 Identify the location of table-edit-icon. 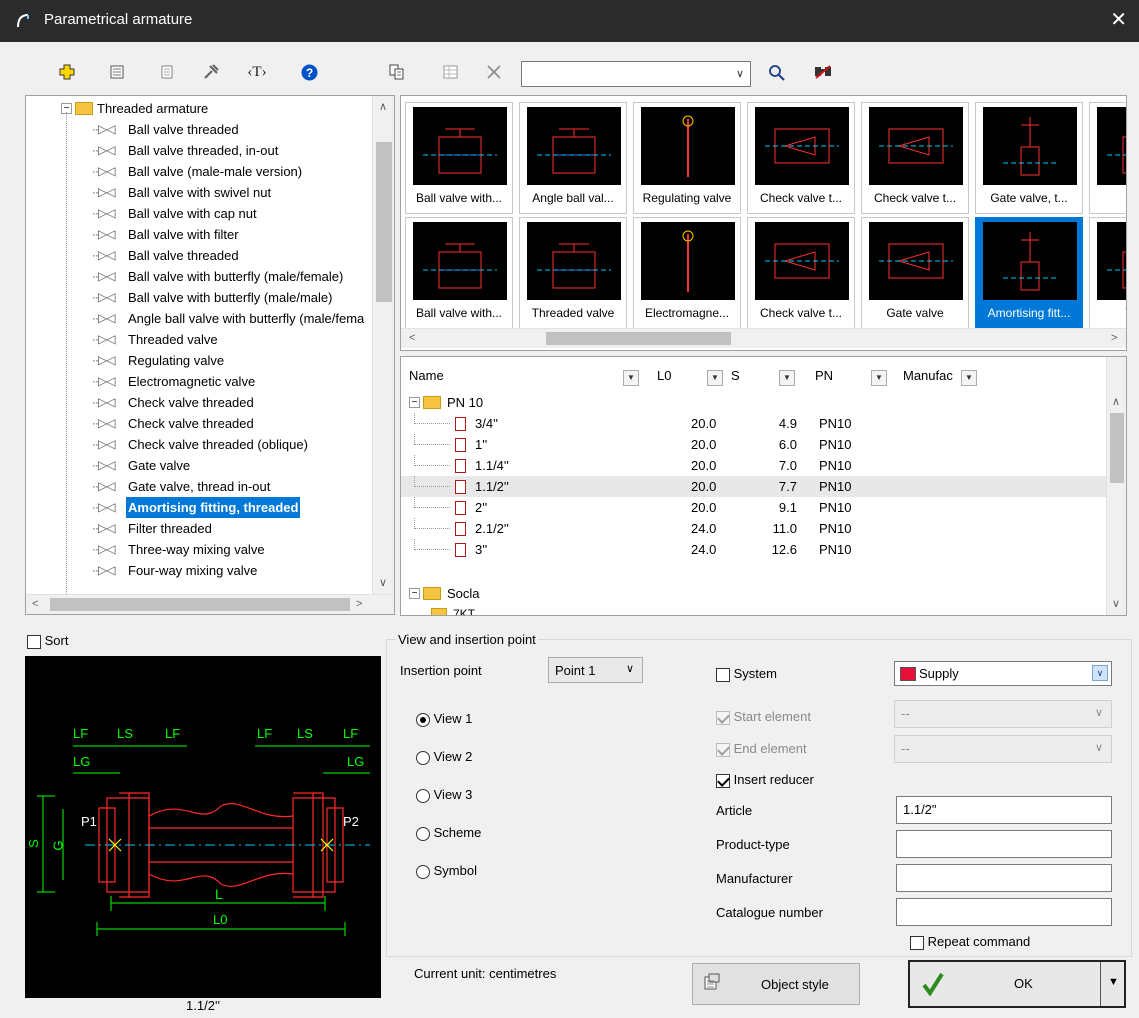
(450, 72).